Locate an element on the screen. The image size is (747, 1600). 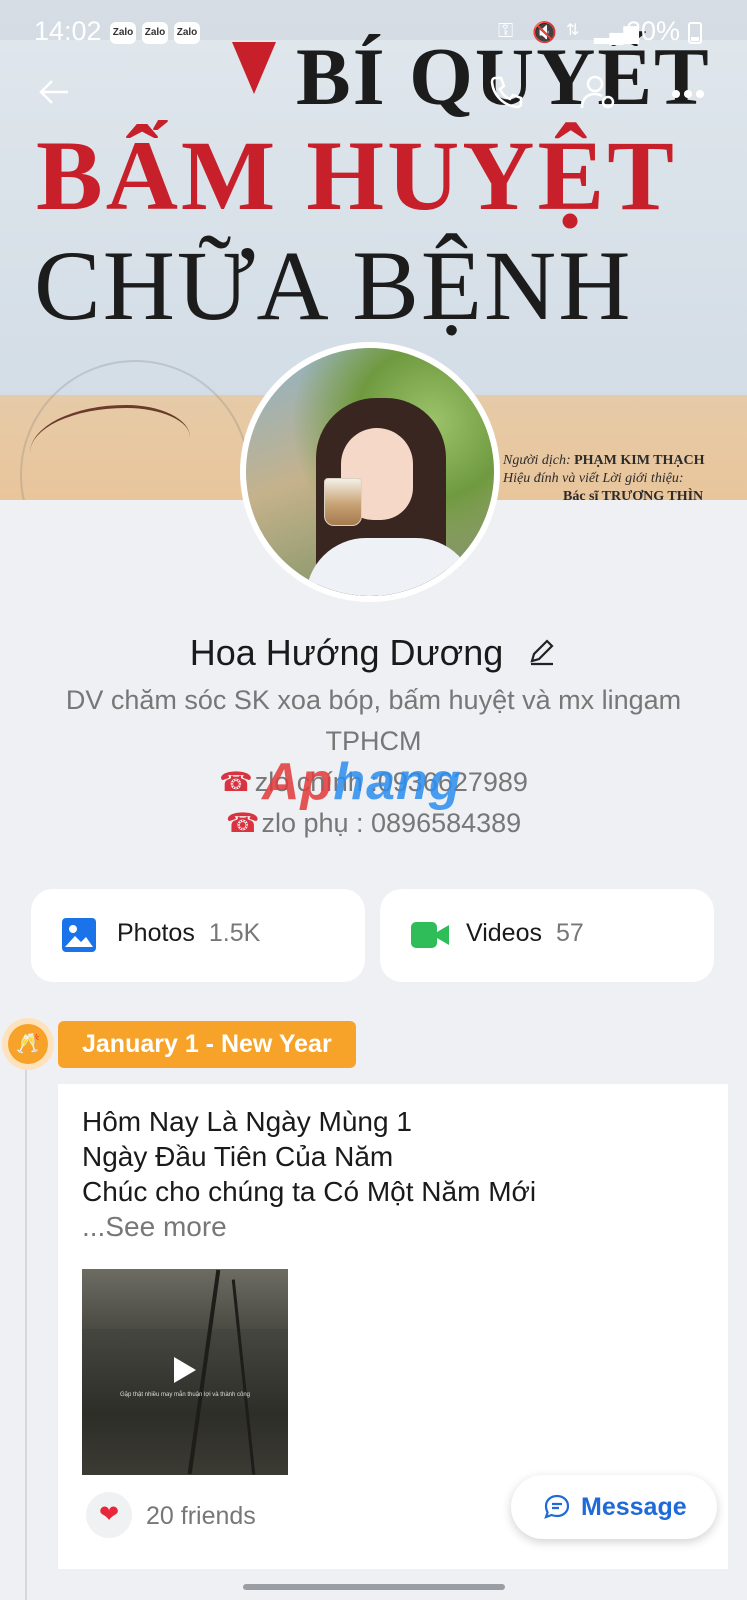
avatar-cup is located at coordinates (343, 502).